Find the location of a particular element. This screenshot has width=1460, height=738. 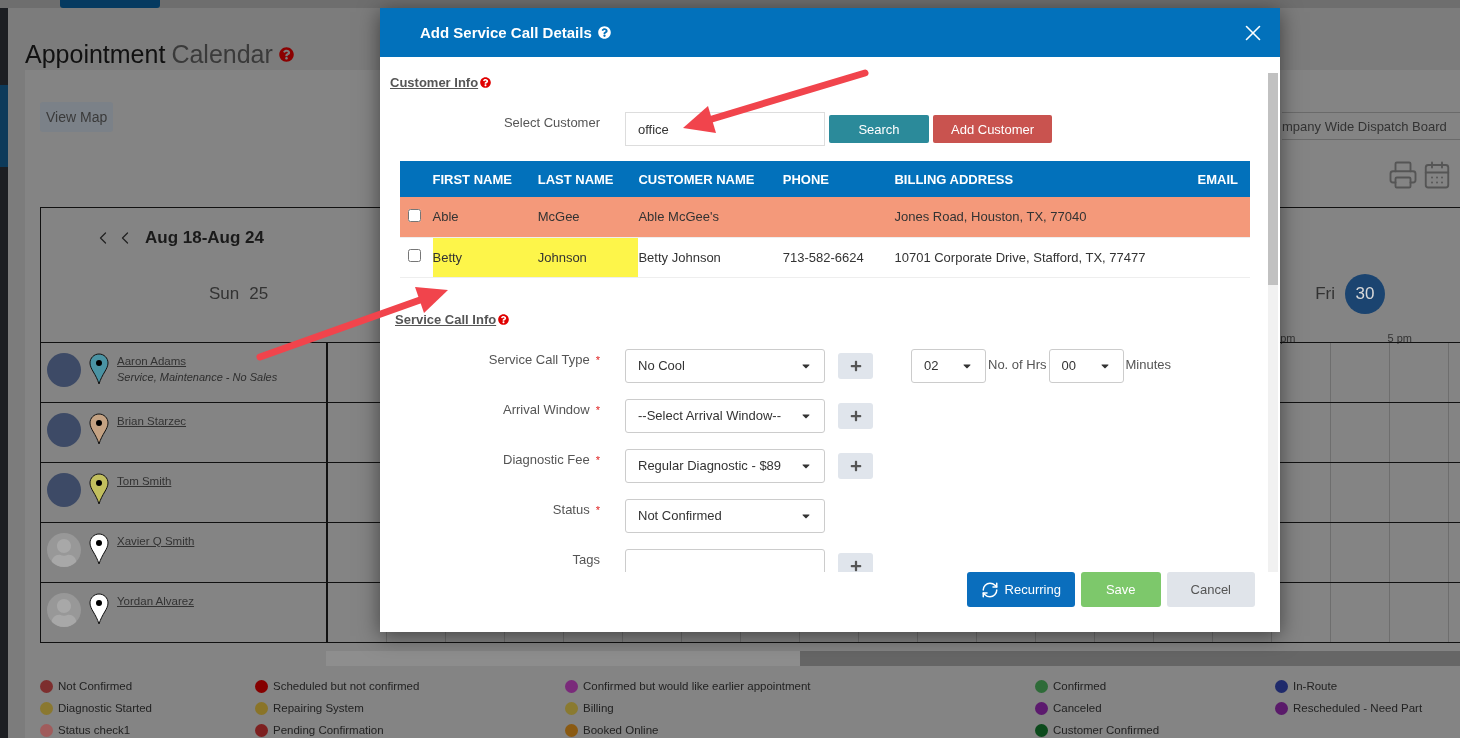

legend-label: Rescheduled - Need Part is located at coordinates (1358, 708).